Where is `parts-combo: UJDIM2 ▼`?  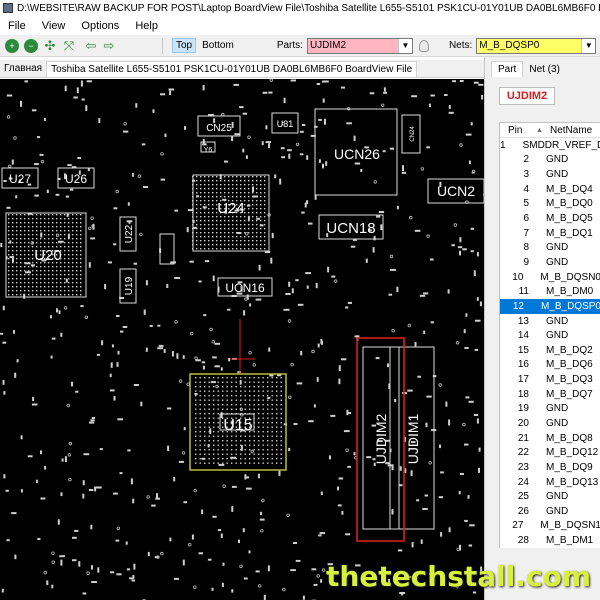
parts-combo: UJDIM2 ▼ is located at coordinates (359, 45).